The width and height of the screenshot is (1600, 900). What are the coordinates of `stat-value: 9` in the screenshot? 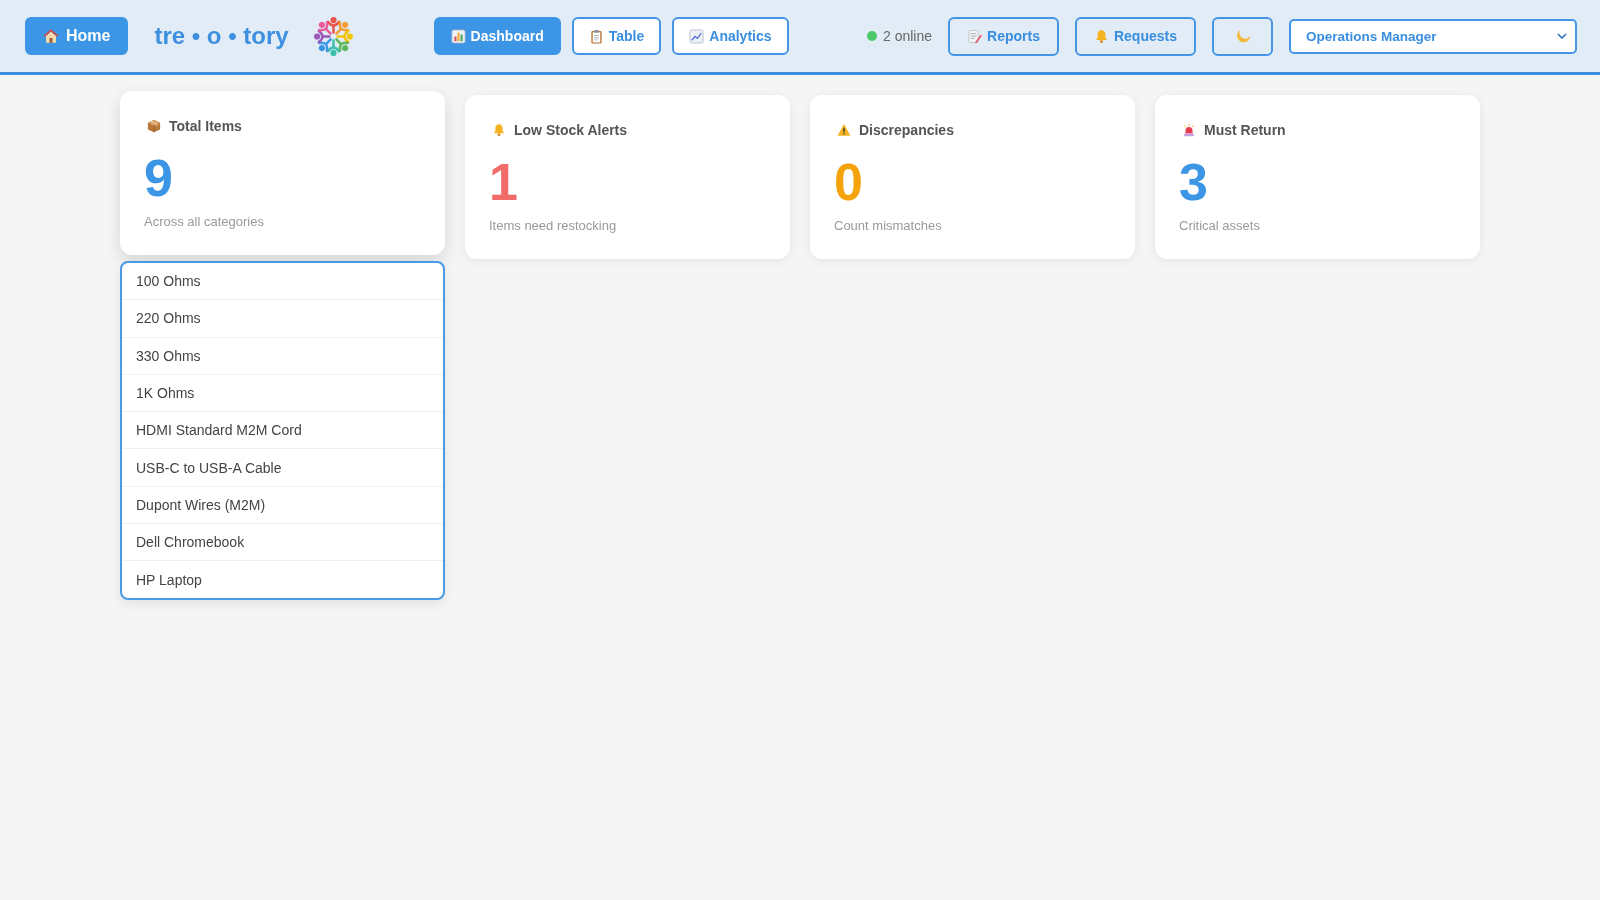 It's located at (158, 178).